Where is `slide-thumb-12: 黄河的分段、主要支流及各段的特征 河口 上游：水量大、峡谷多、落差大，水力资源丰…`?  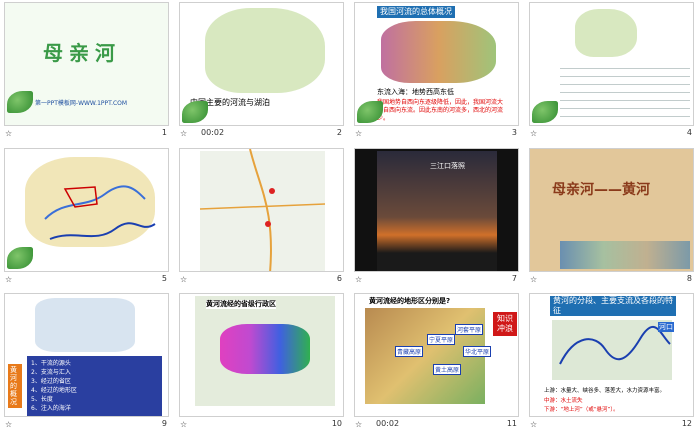
slide-thumb-12: 黄河的分段、主要支流及各段的特征 河口 上游：水量大、峡谷多、落差大，水力资源丰… is located at coordinates (611, 361).